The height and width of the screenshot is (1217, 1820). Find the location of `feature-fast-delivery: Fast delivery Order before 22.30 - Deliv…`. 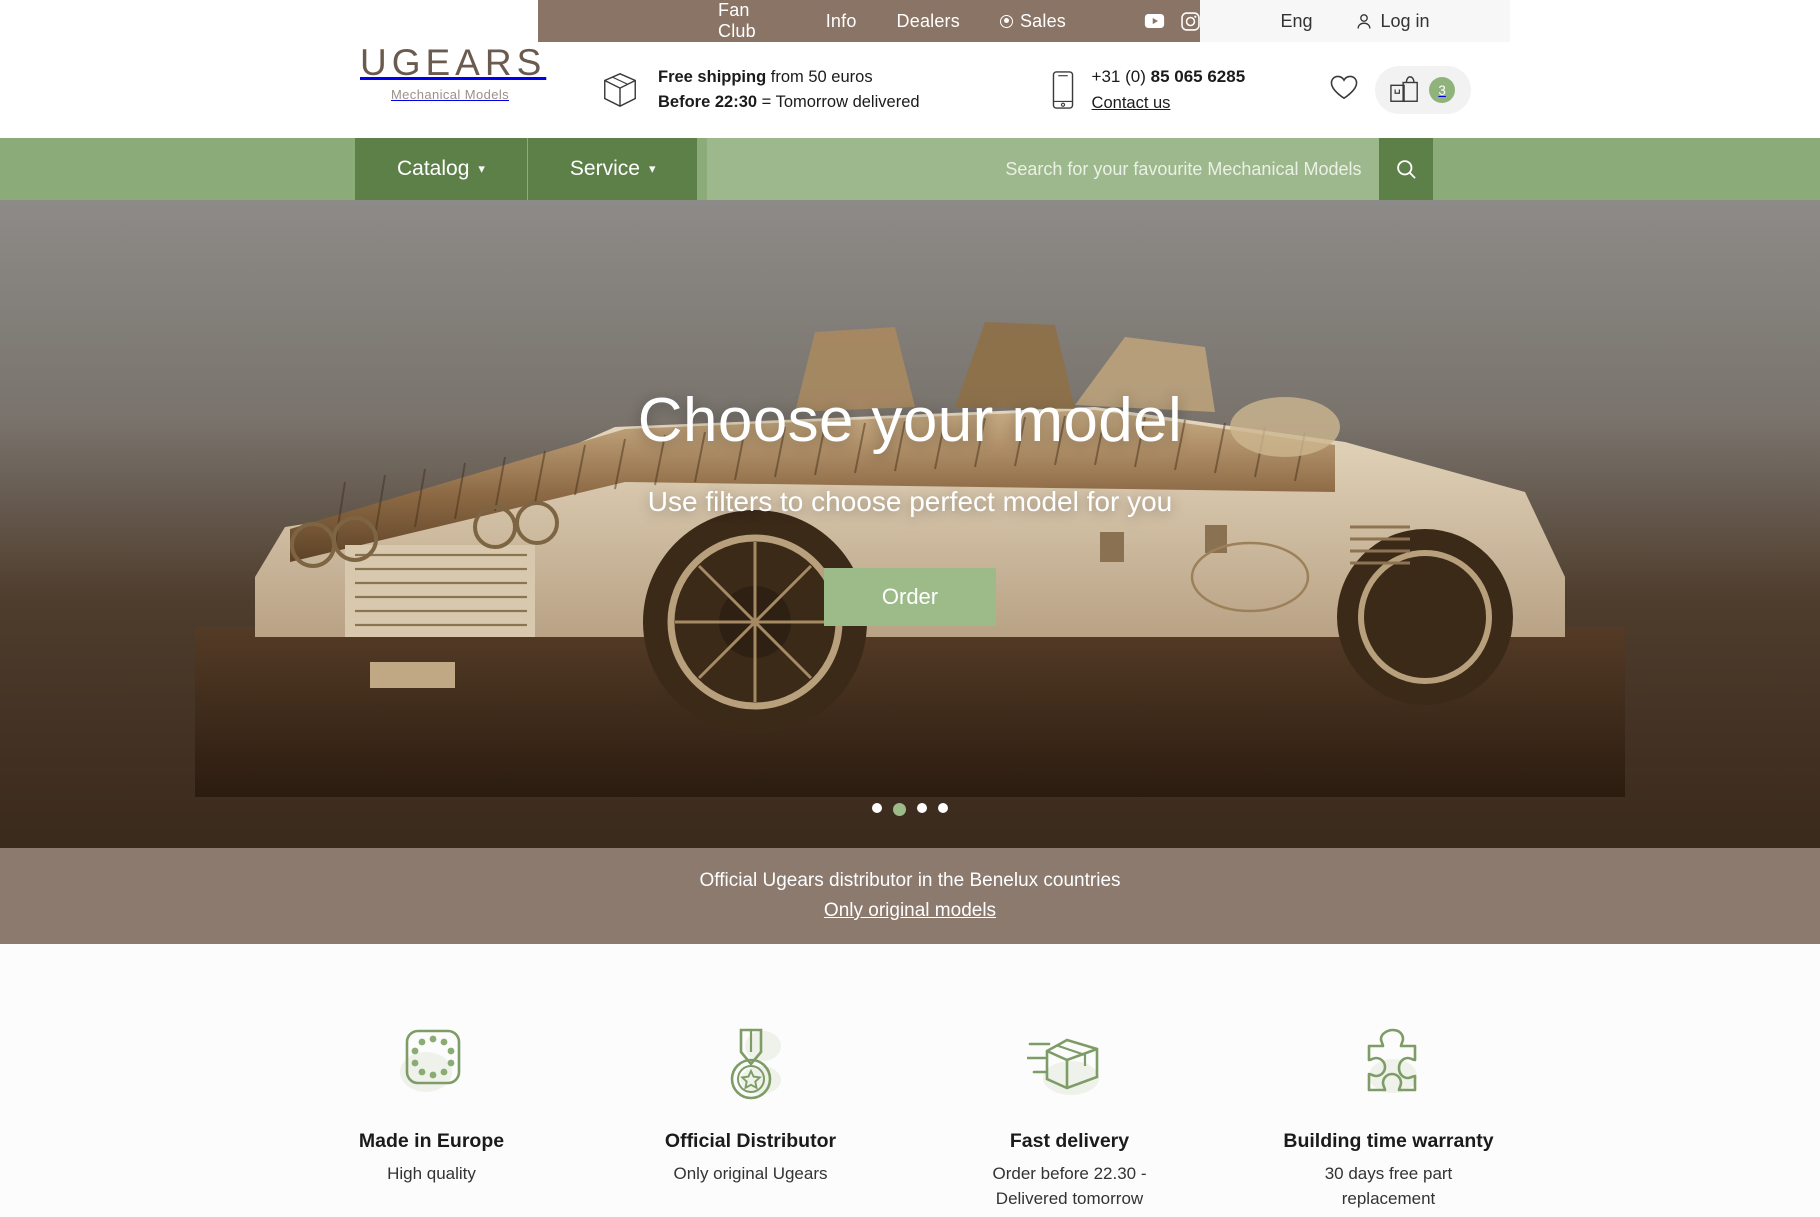

feature-fast-delivery: Fast delivery Order before 22.30 - Deliv… is located at coordinates (1069, 1113).